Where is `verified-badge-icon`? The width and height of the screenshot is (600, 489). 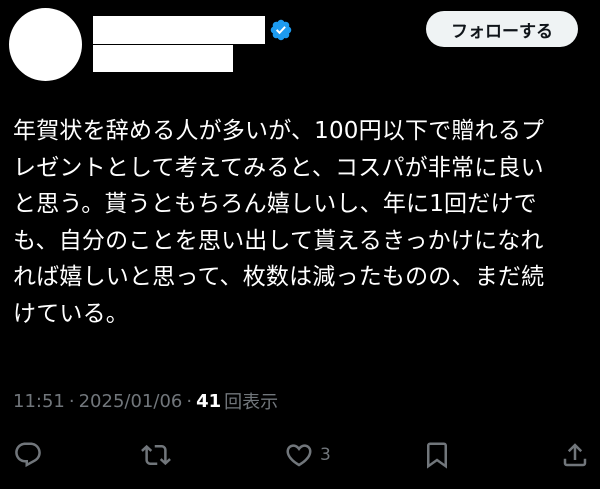 verified-badge-icon is located at coordinates (281, 30).